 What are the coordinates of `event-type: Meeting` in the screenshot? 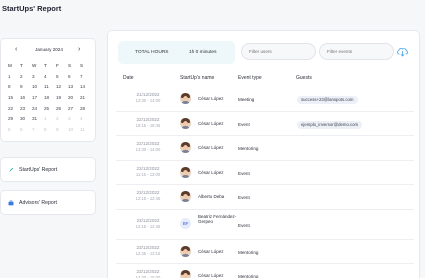 It's located at (246, 99).